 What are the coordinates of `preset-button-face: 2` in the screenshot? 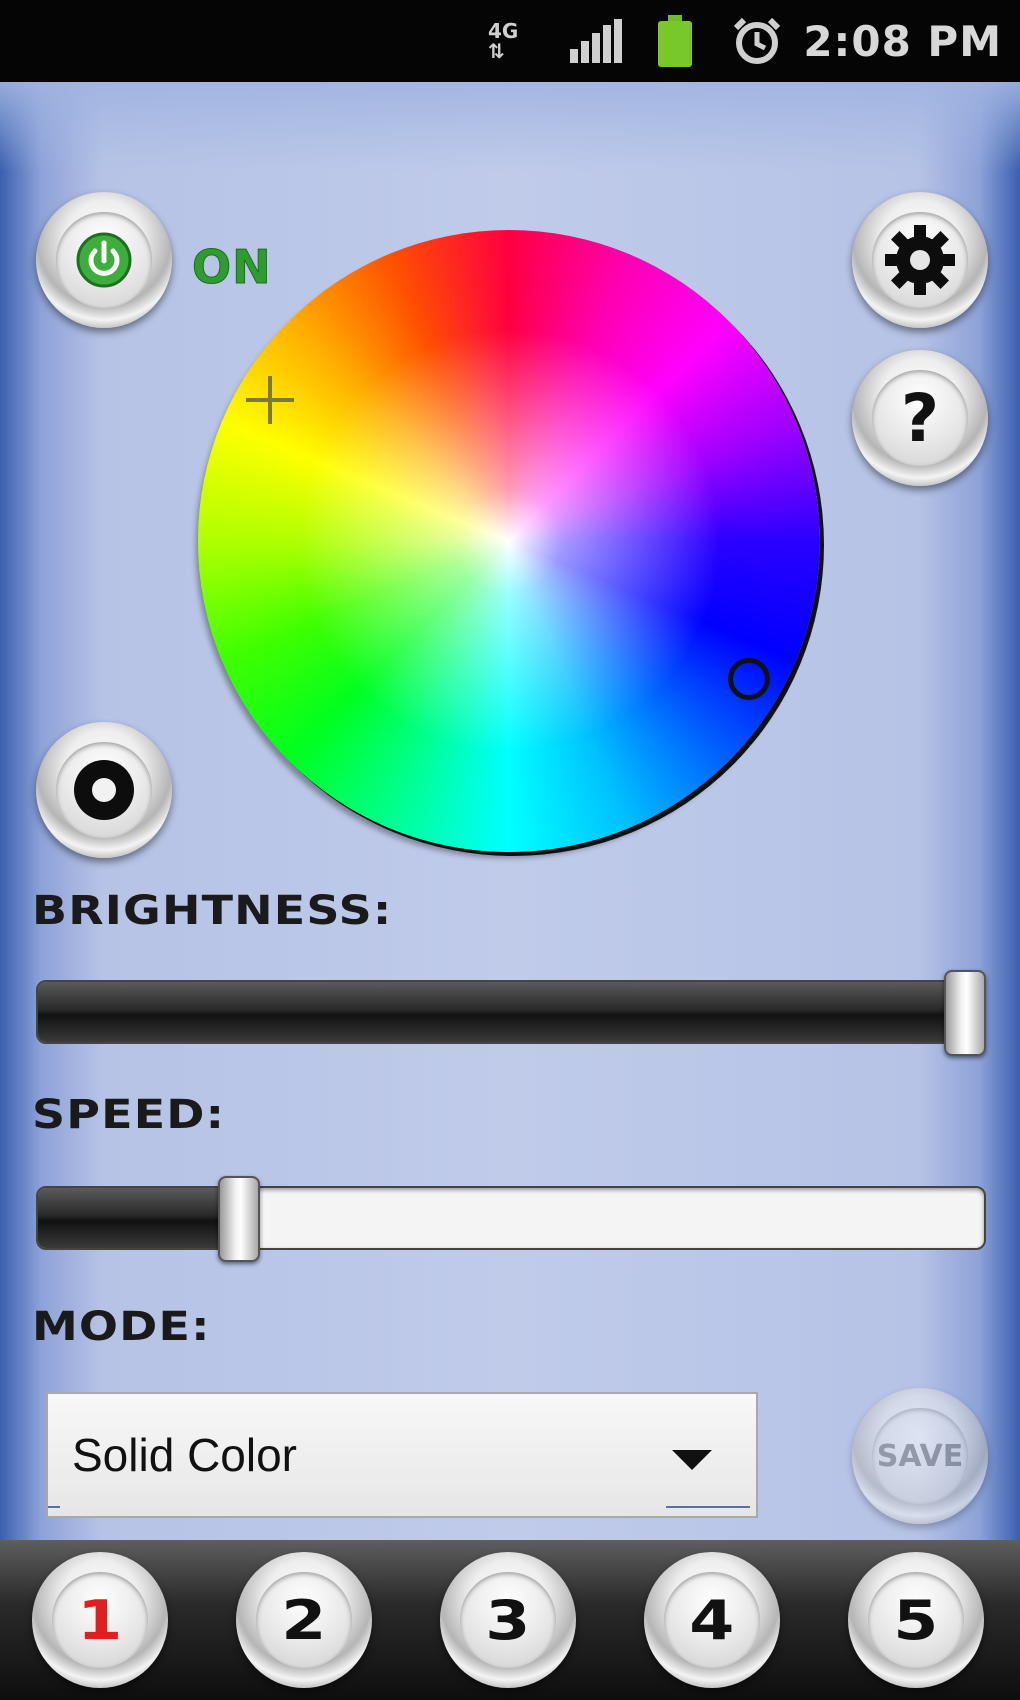 It's located at (304, 1620).